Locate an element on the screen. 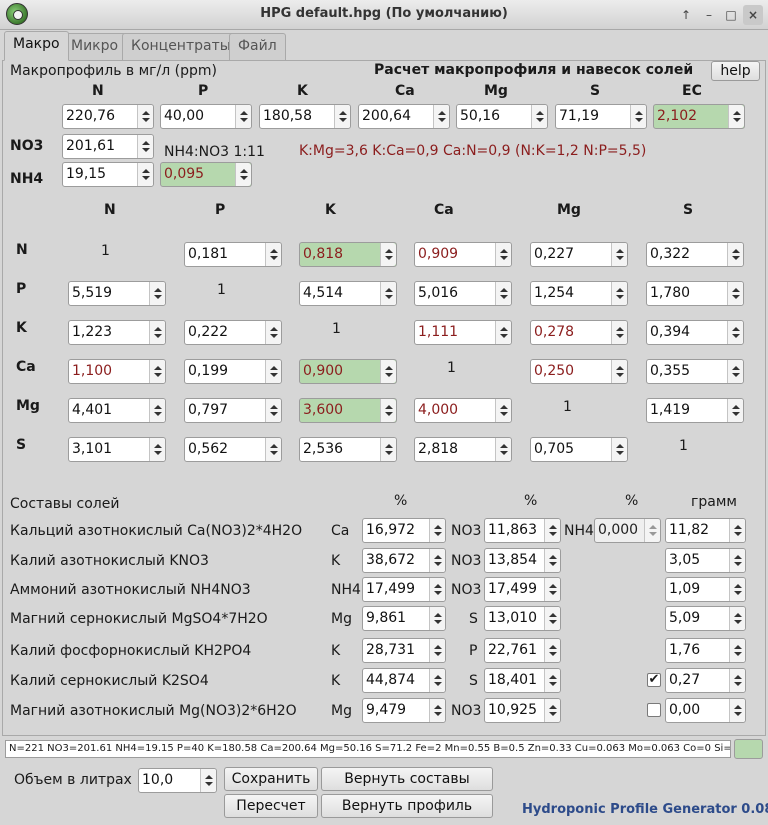 This screenshot has height=825, width=768. keep-above-button: ↑ is located at coordinates (686, 15).